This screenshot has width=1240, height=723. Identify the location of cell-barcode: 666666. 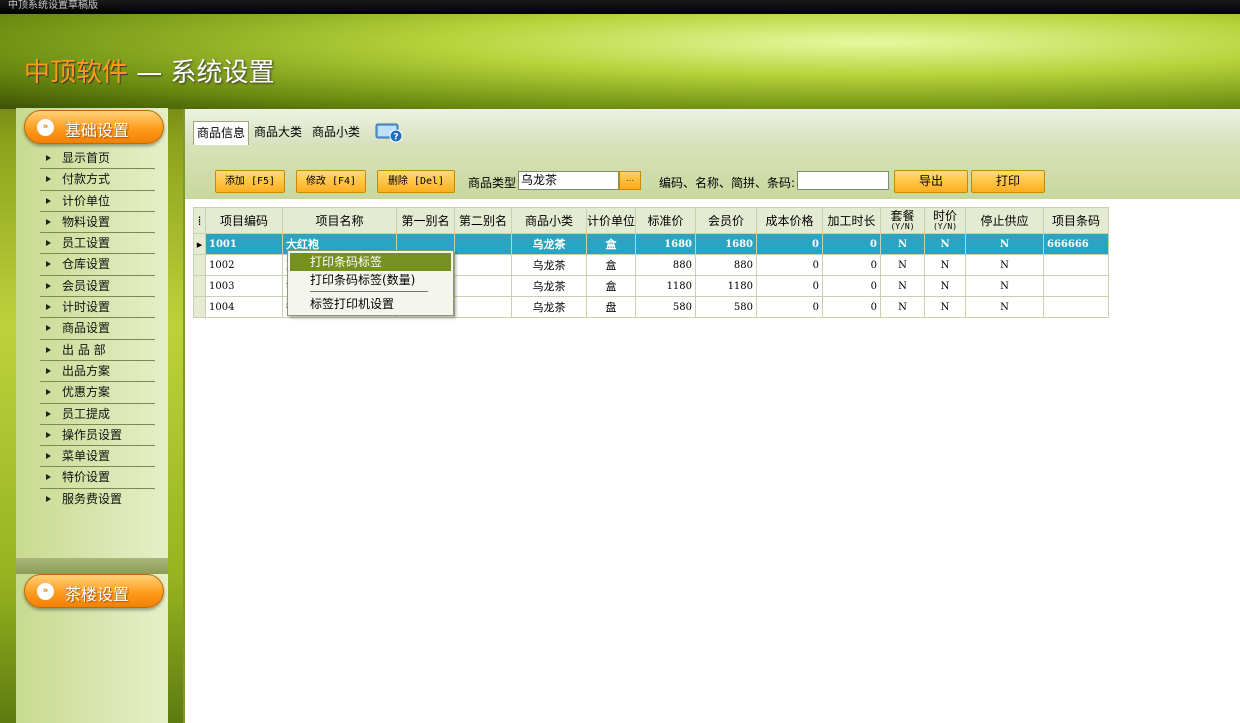
(1076, 244).